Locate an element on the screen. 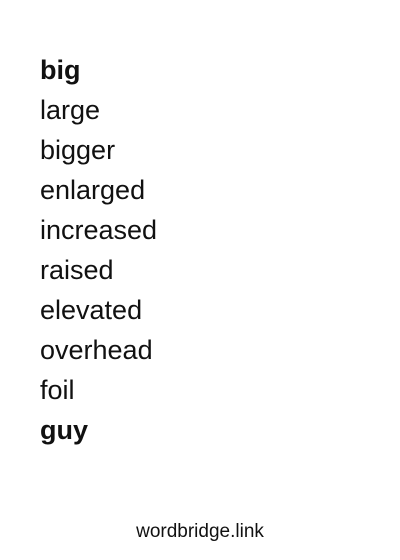 Image resolution: width=400 pixels, height=560 pixels. chain-word: foil is located at coordinates (57, 390).